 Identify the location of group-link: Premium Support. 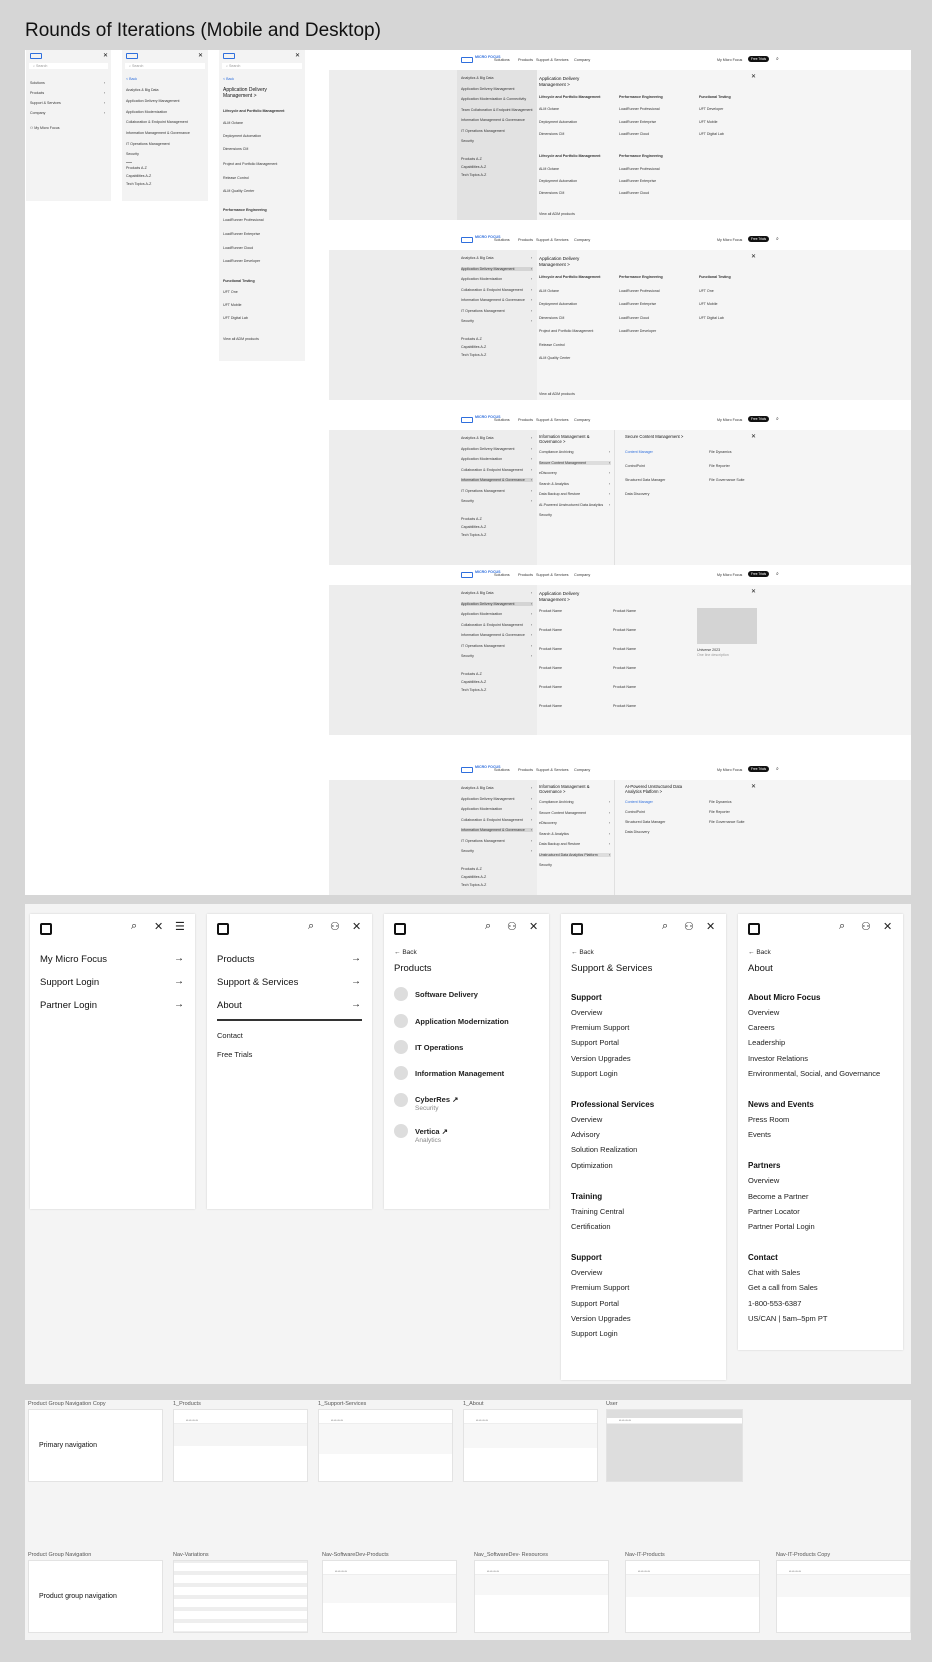
(600, 1287).